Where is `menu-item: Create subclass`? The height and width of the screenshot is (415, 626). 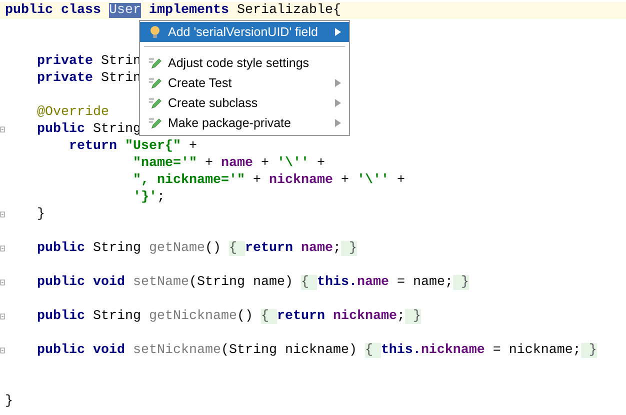 menu-item: Create subclass is located at coordinates (244, 103).